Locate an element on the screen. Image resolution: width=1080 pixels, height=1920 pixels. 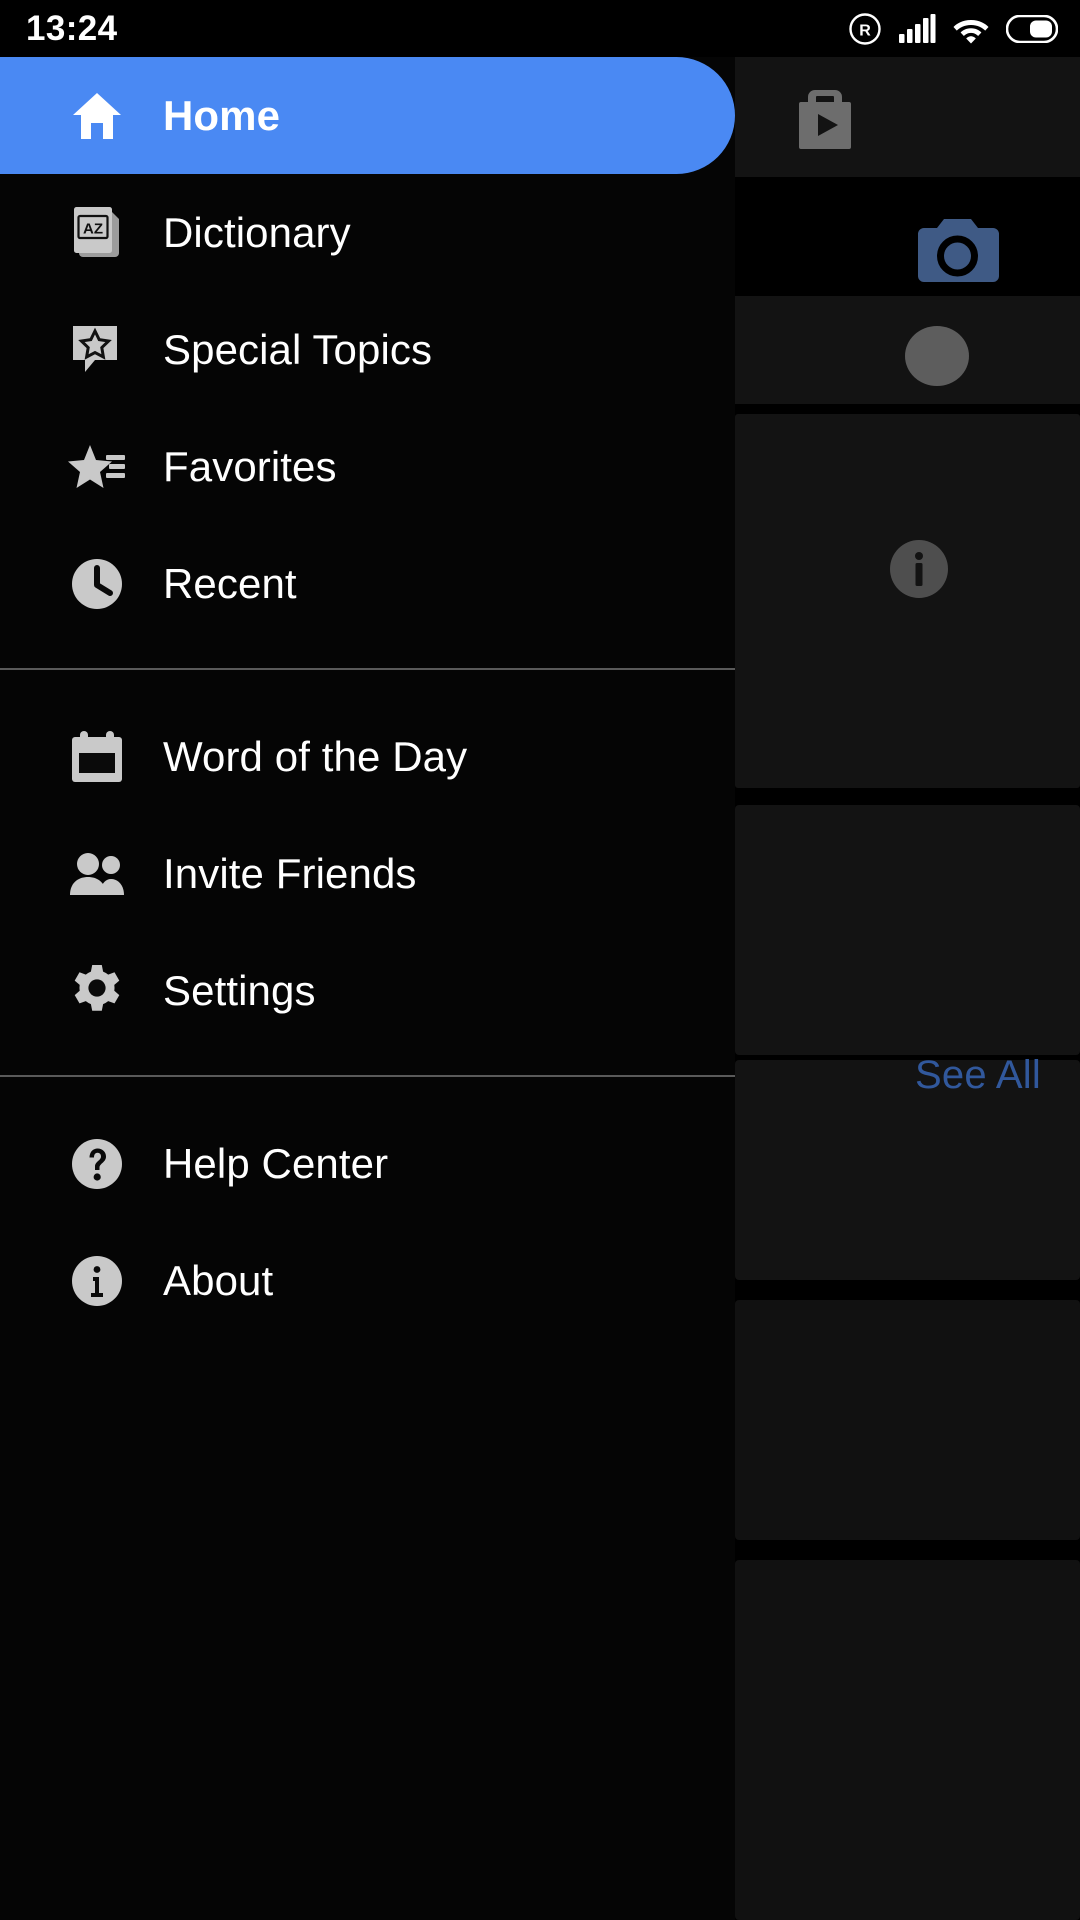
calendar-icon is located at coordinates (97, 757).